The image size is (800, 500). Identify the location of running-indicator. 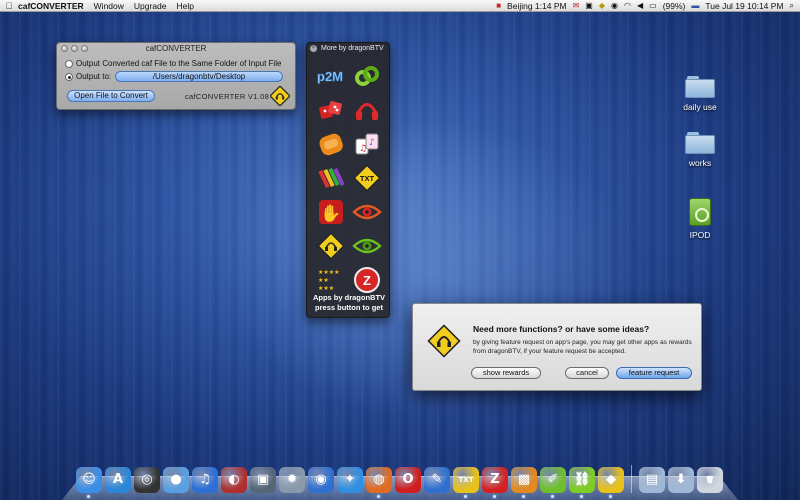
(552, 496).